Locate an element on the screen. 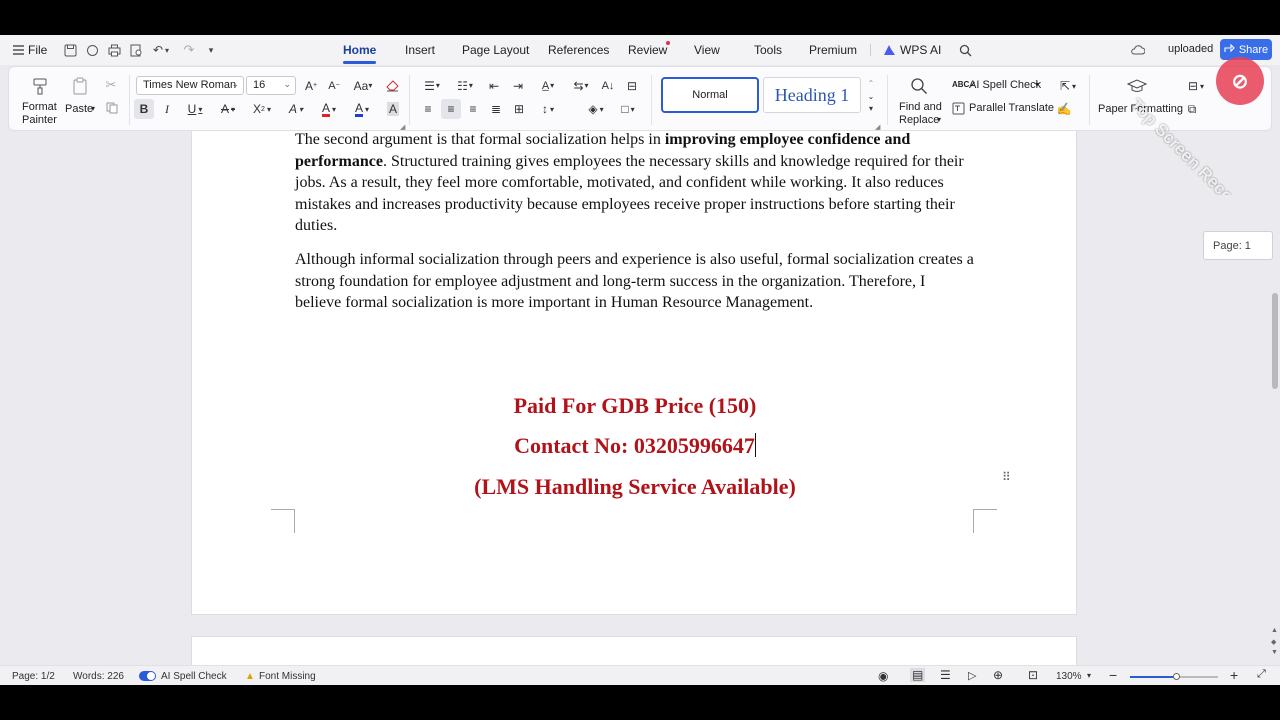 The height and width of the screenshot is (720, 1280). red-text-price: Paid For GDB Price (150) is located at coordinates (635, 406).